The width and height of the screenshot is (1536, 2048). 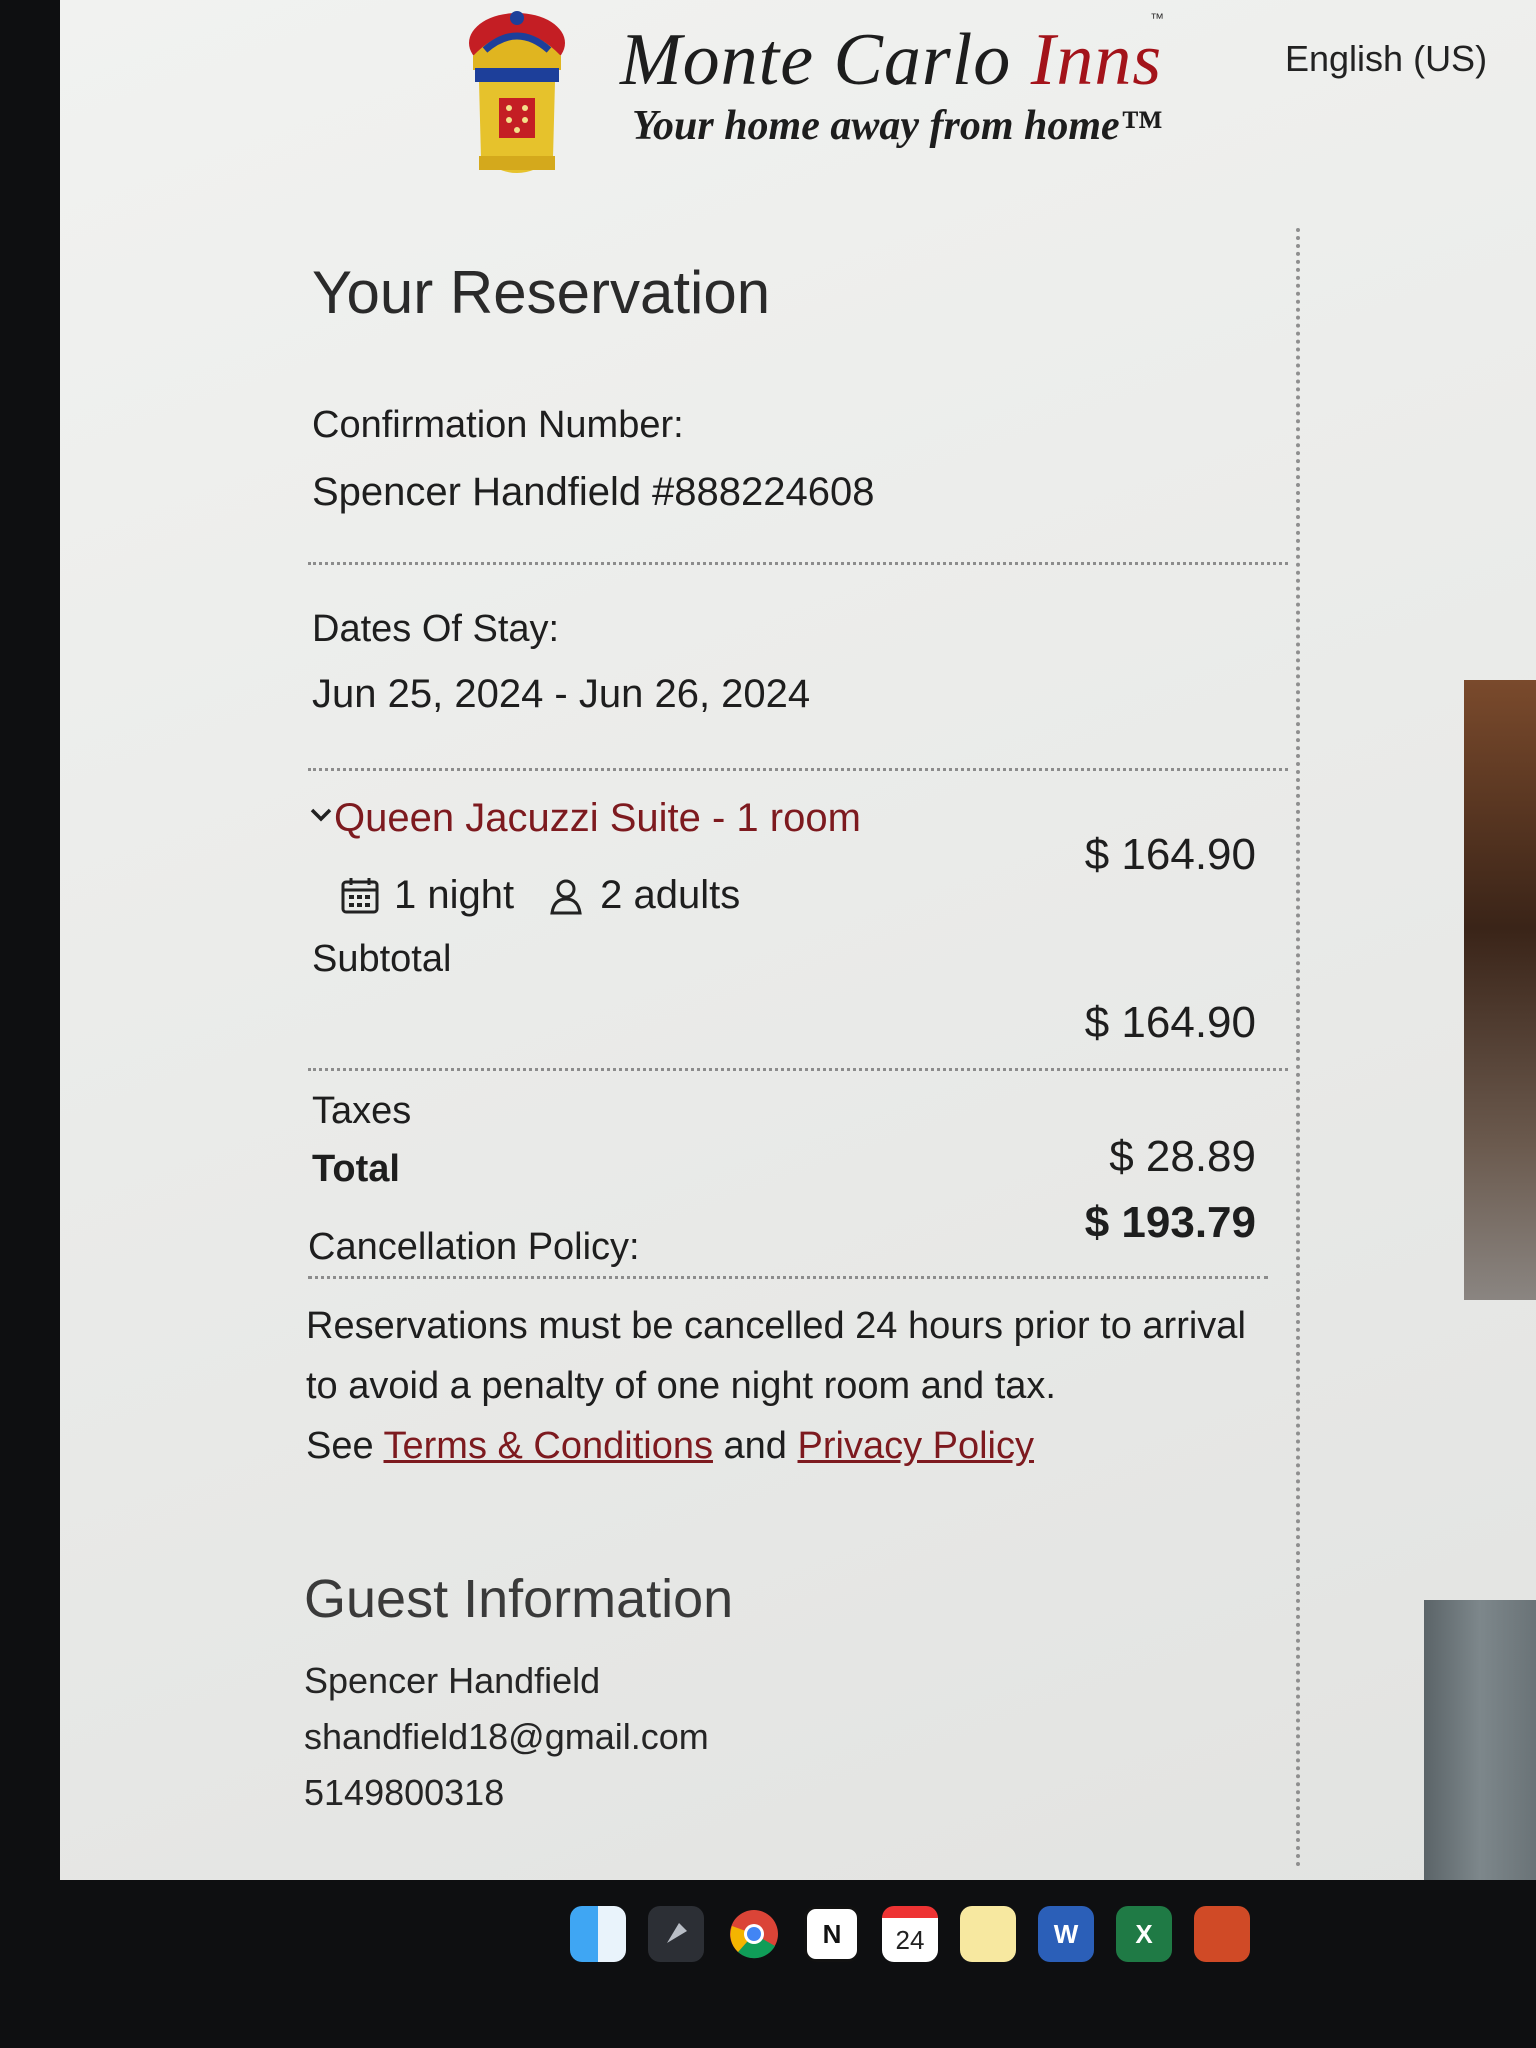 What do you see at coordinates (1096, 60) in the screenshot?
I see `brand-name-inns: Inns` at bounding box center [1096, 60].